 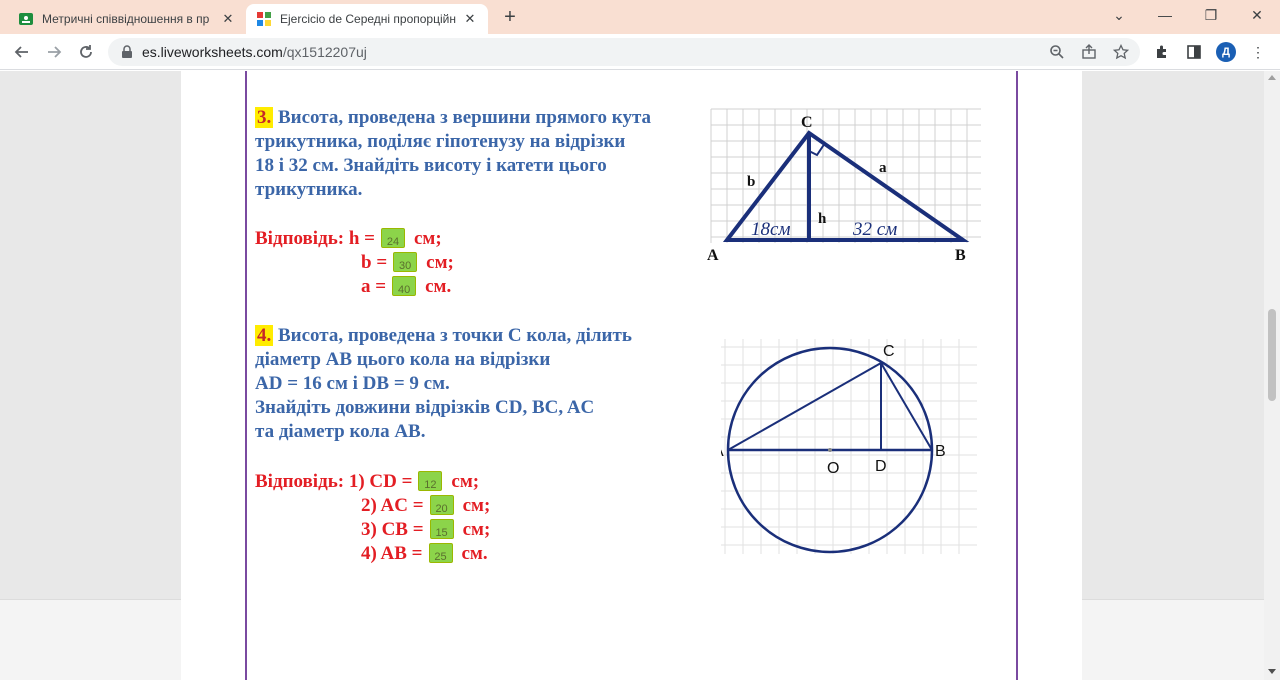 I want to click on url-text: es.liveworksheets.com/qx1512207uj, so click(x=254, y=52).